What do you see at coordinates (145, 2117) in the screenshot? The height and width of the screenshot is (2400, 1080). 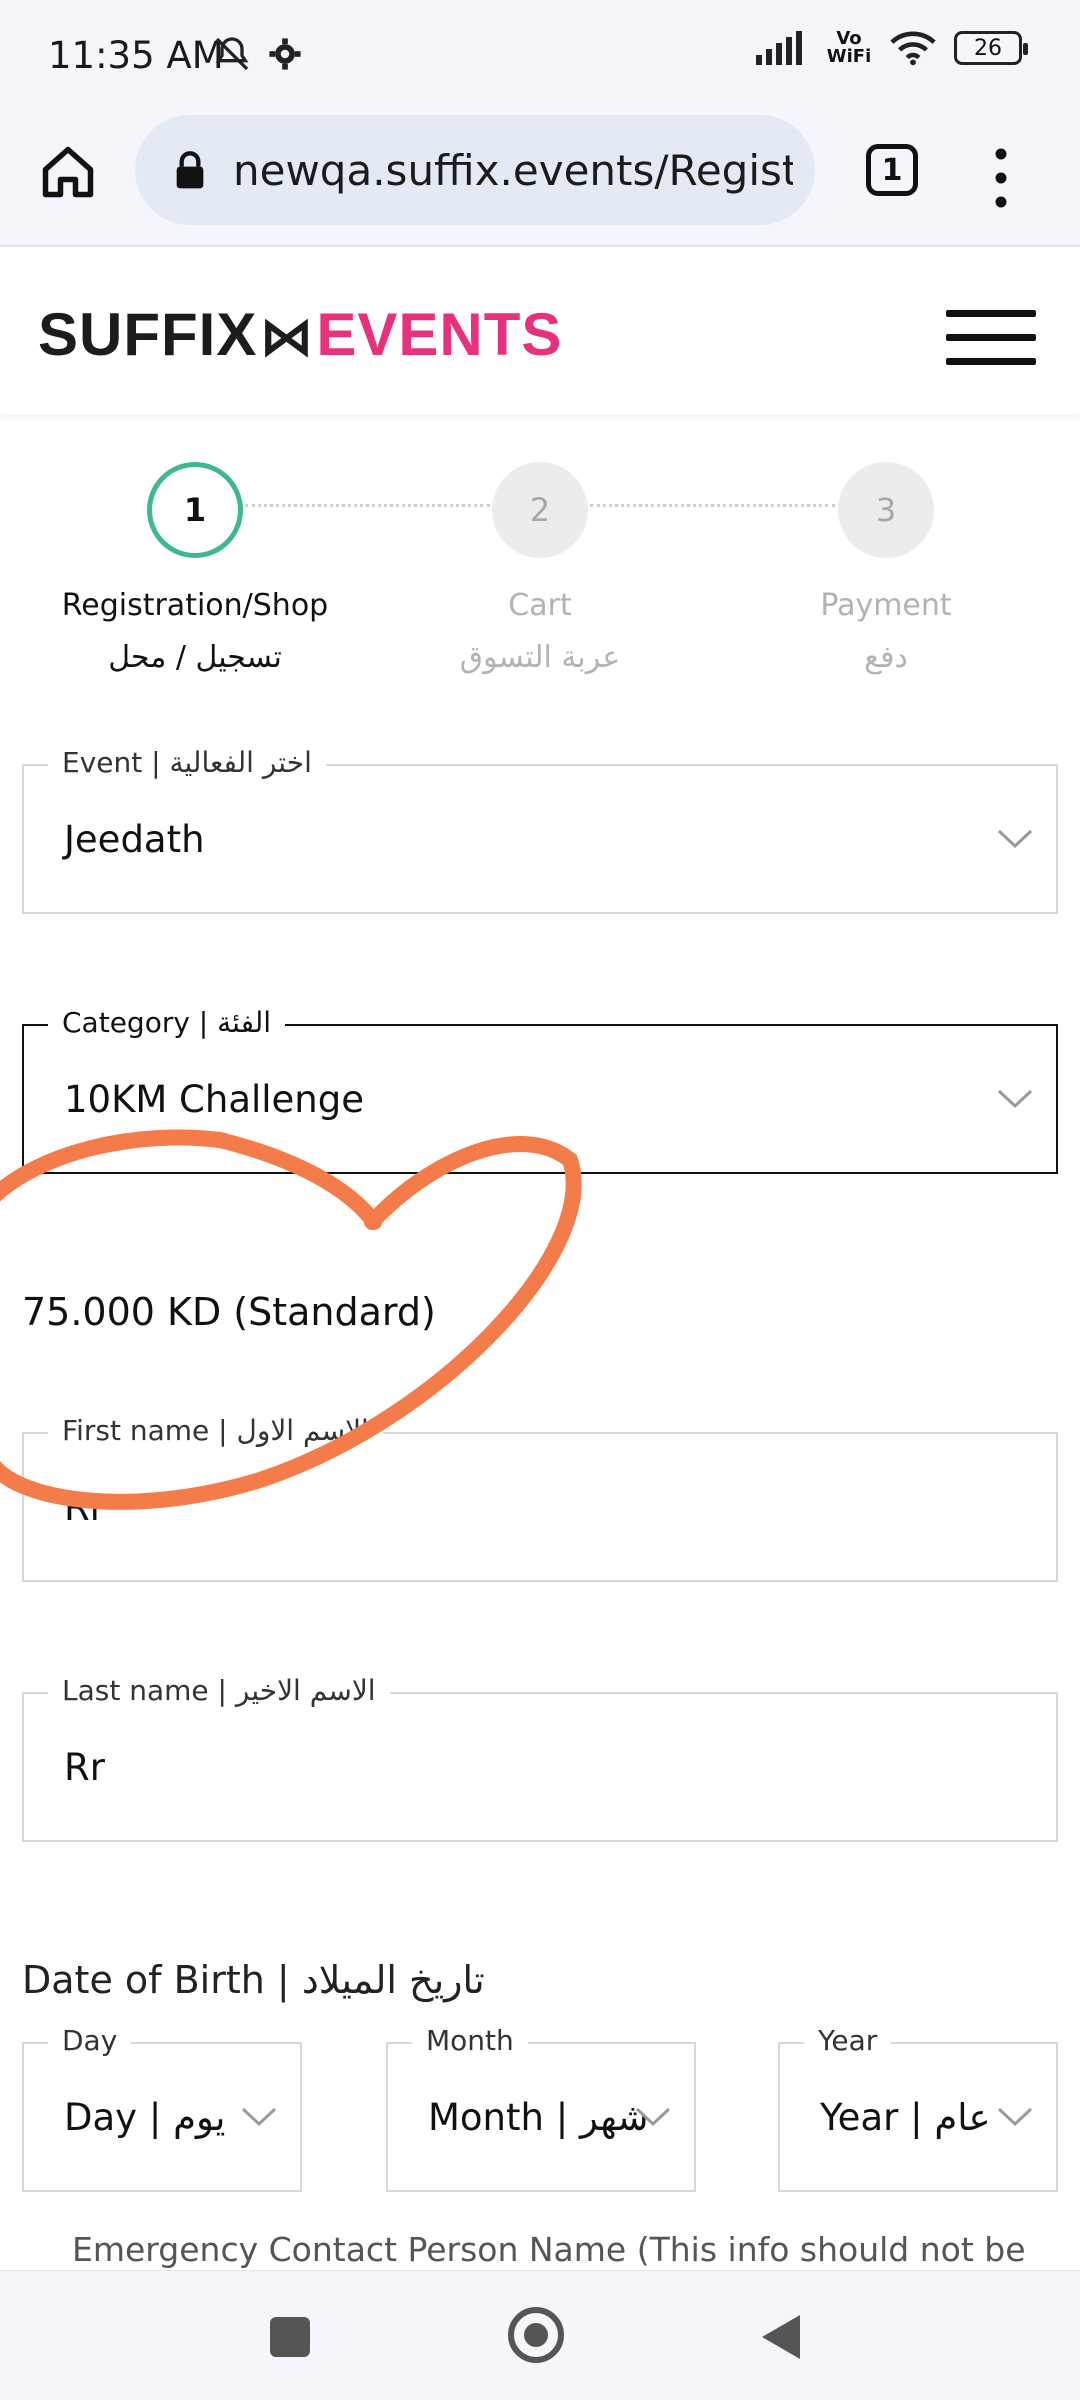 I see `day-value: Day | يوم` at bounding box center [145, 2117].